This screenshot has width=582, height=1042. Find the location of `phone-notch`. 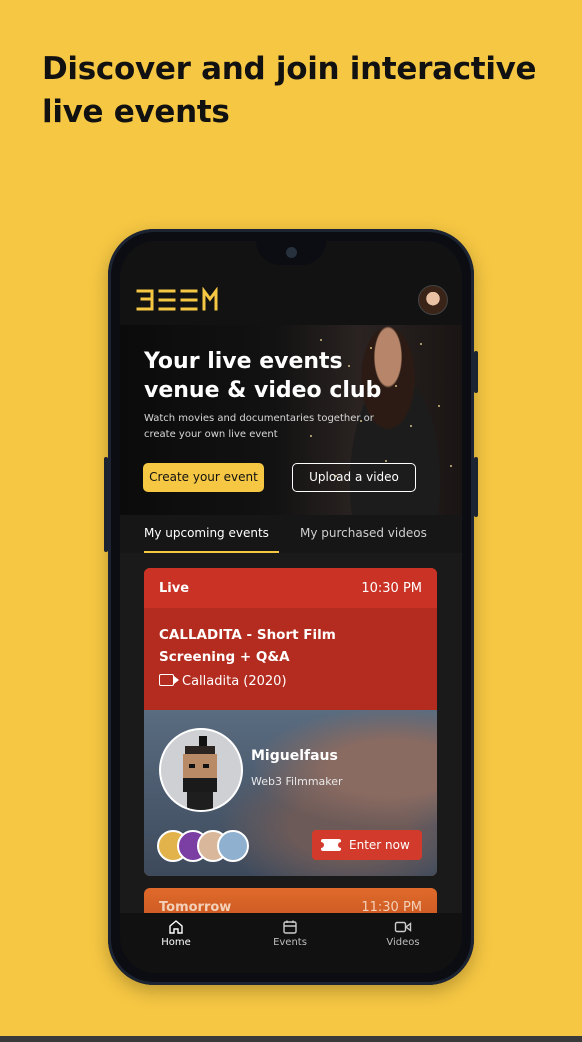

phone-notch is located at coordinates (291, 253).